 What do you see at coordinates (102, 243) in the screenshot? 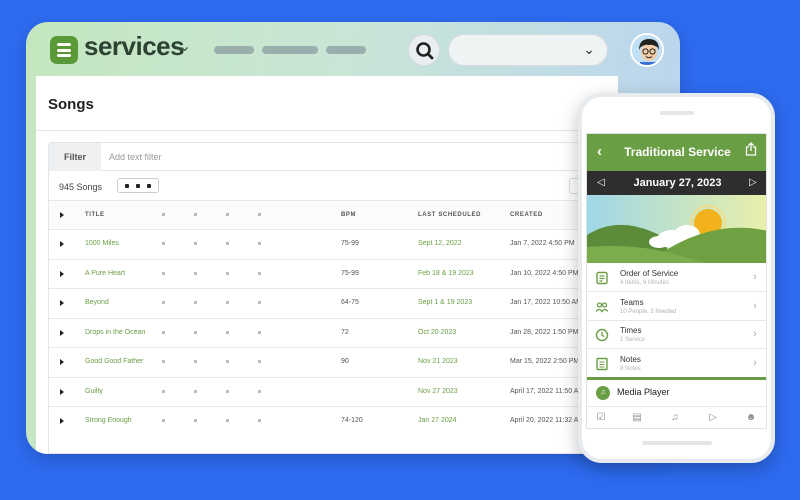
I see `song-title: 1000 Miles` at bounding box center [102, 243].